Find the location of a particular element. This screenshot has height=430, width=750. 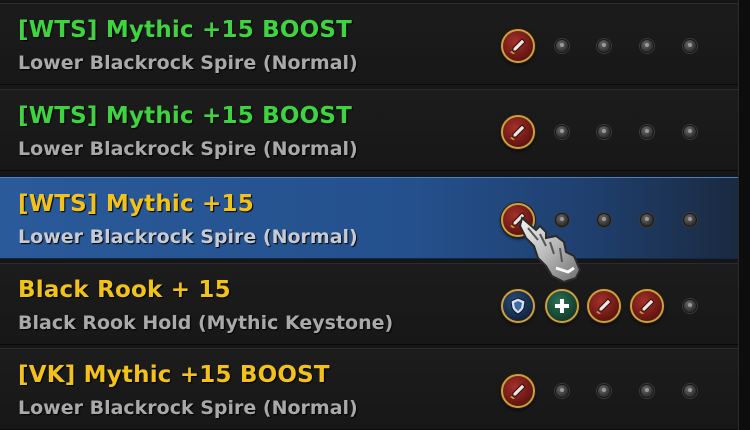

healer-icon is located at coordinates (562, 306).